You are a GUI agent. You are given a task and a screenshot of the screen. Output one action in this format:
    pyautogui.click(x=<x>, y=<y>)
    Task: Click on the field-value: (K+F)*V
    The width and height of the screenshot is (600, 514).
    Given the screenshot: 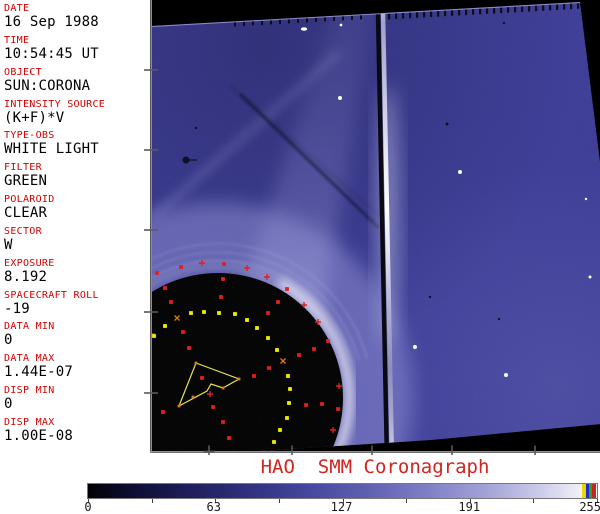 What is the action you would take?
    pyautogui.click(x=34, y=117)
    